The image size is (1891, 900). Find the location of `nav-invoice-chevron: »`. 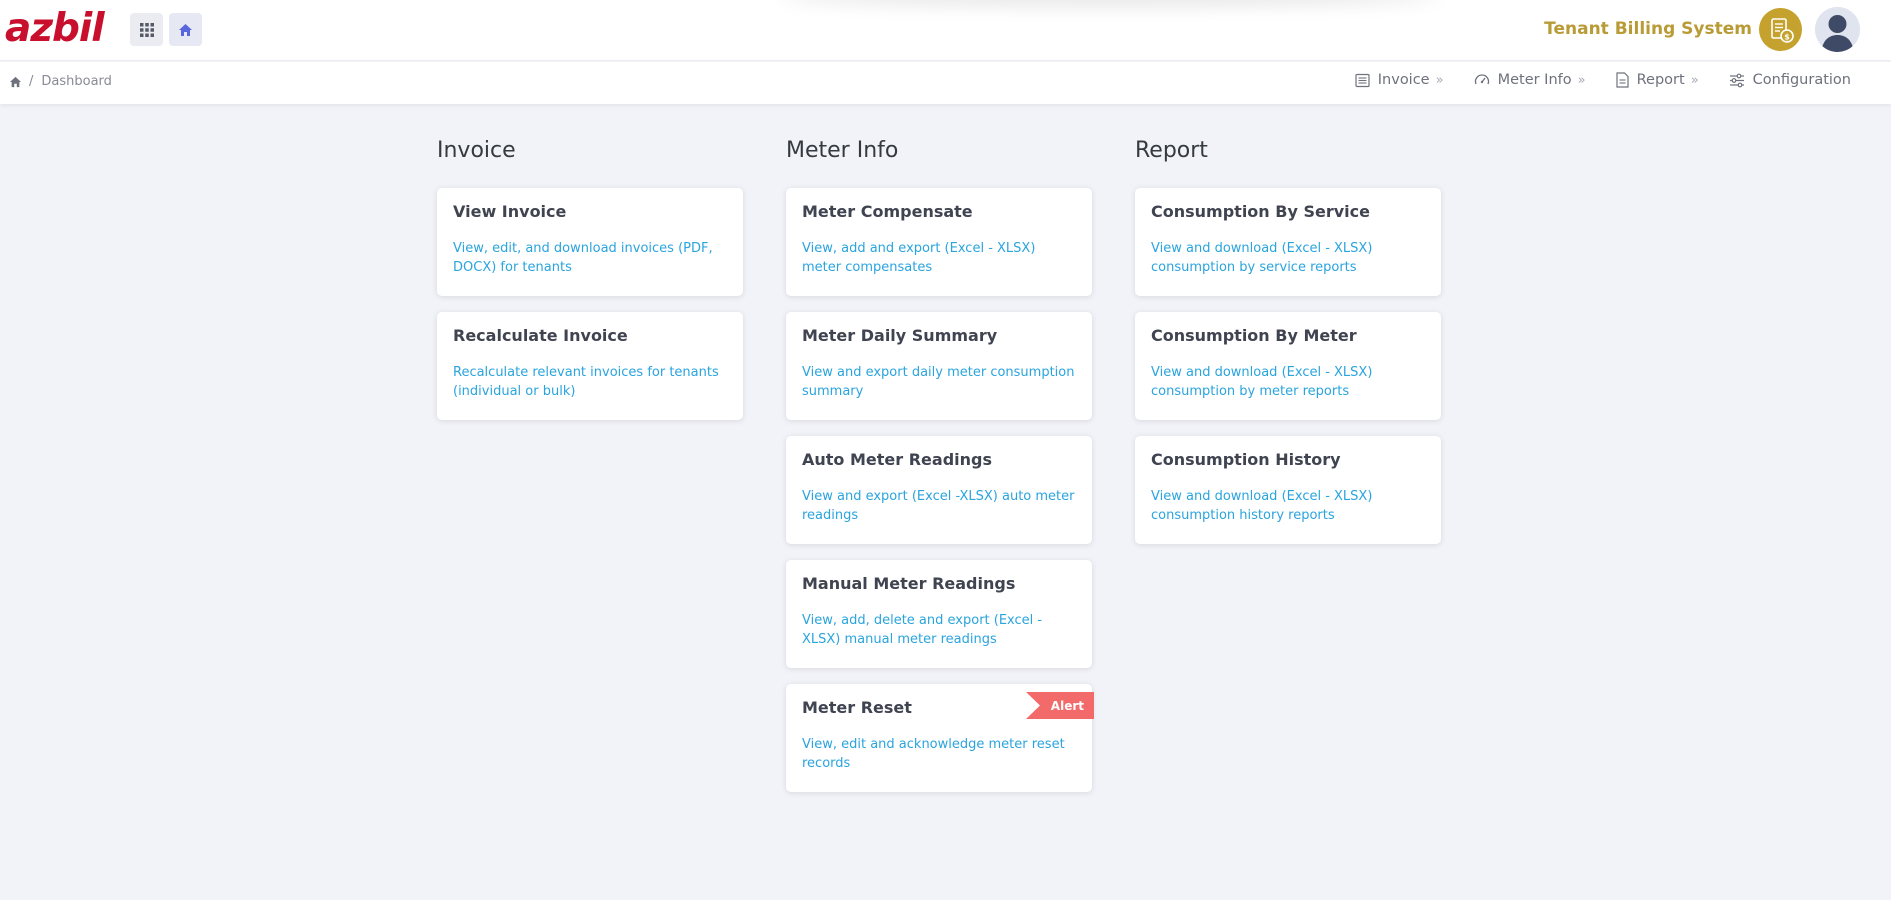

nav-invoice-chevron: » is located at coordinates (1439, 80).